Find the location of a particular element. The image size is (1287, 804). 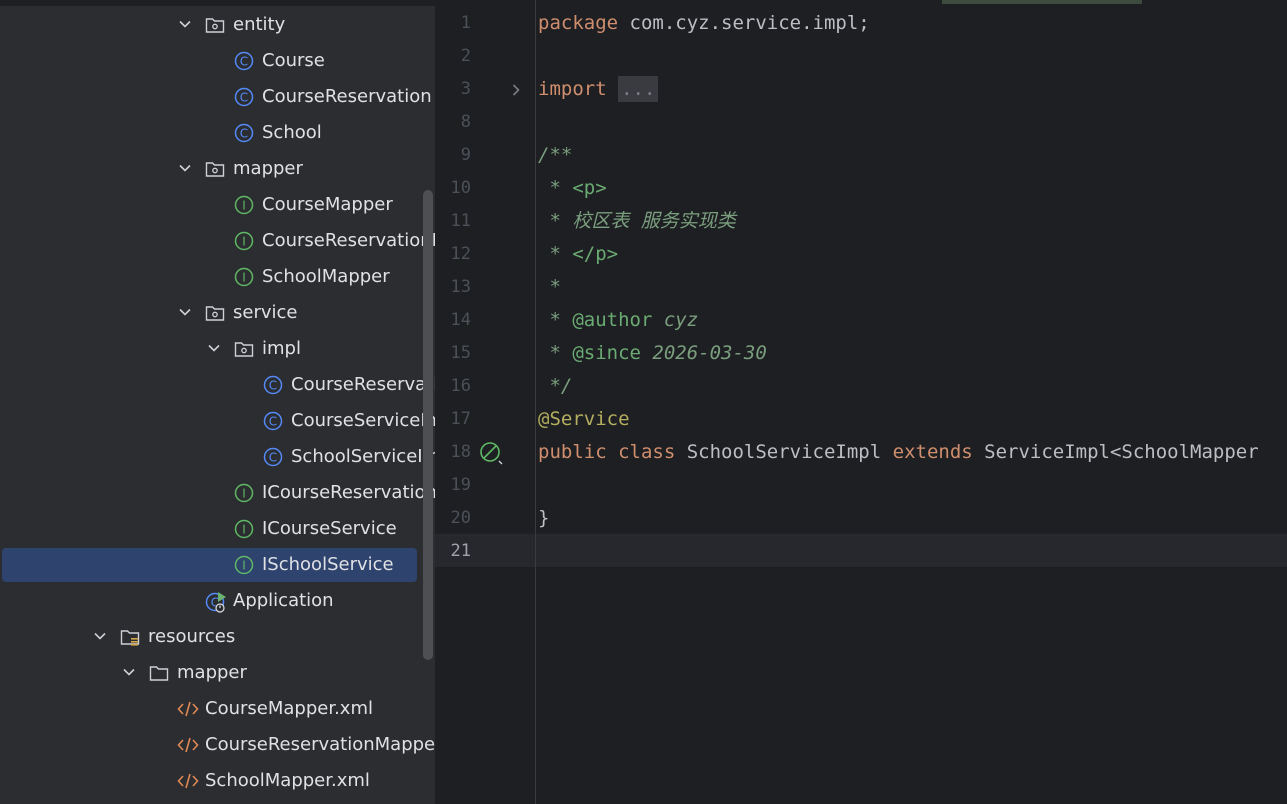

tree-row: CourseMapper.xml is located at coordinates (217, 709).